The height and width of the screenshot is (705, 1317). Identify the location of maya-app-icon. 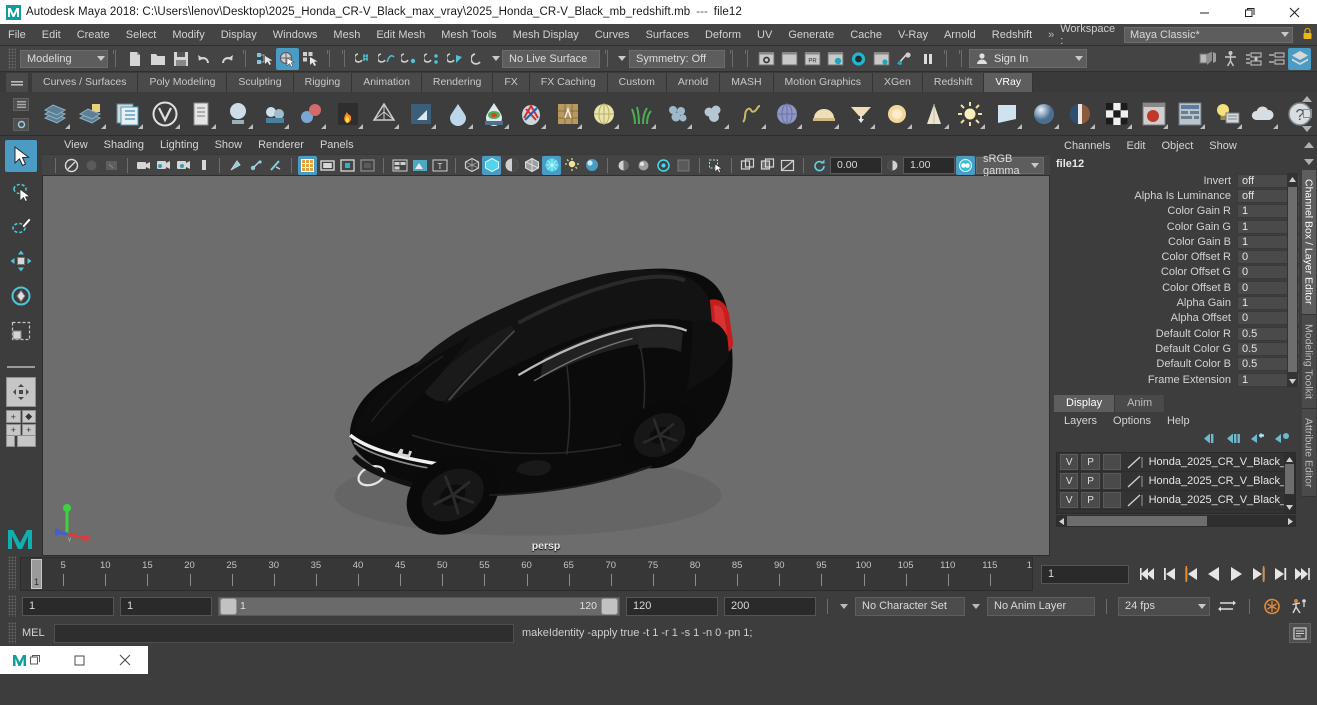
(28, 660).